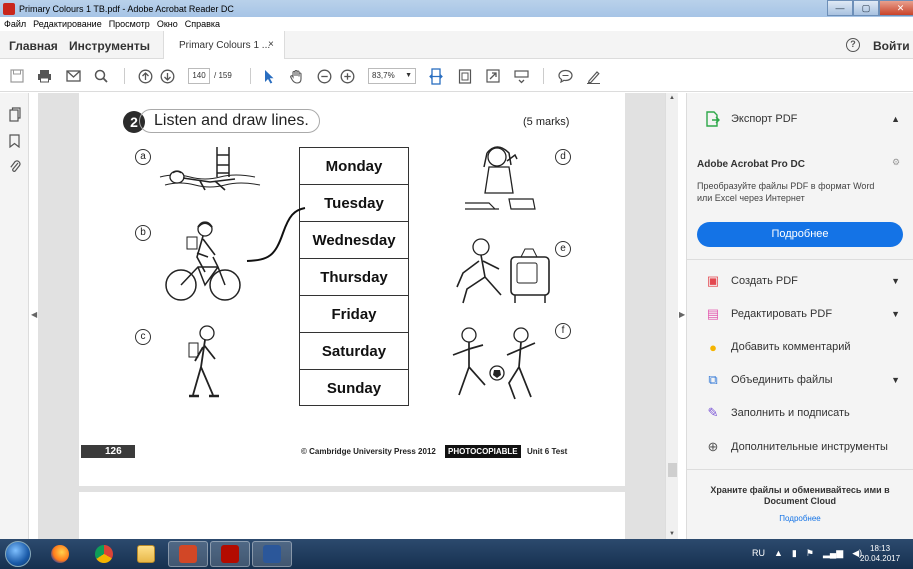  I want to click on settings-icon: ⚙, so click(896, 162).